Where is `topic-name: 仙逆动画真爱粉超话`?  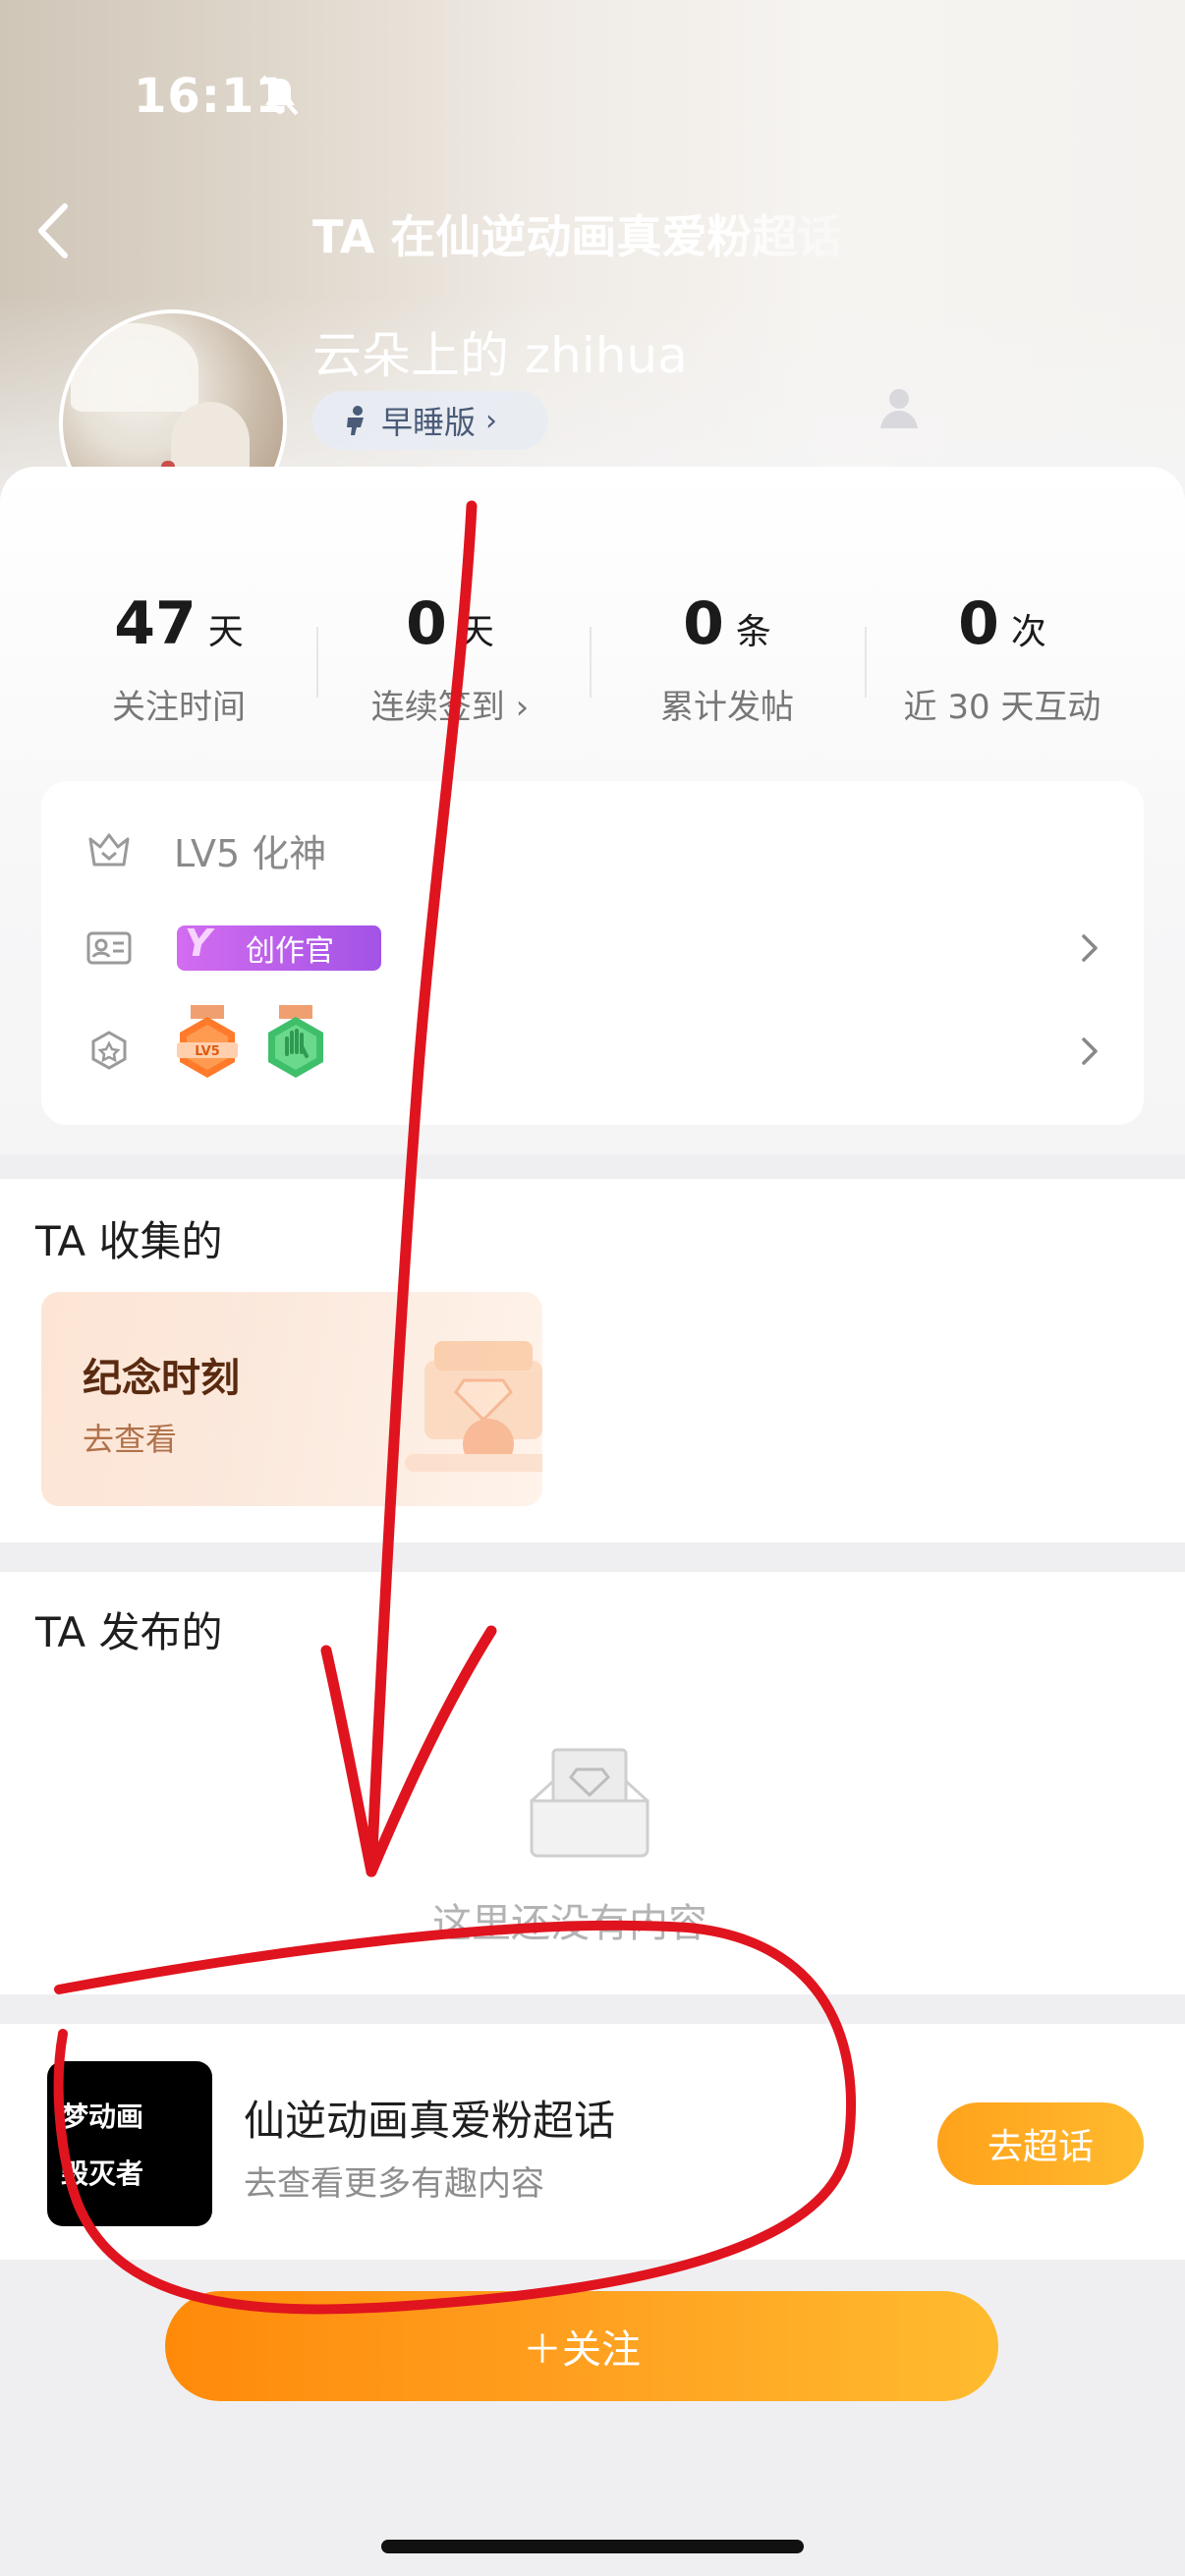 topic-name: 仙逆动画真爱粉超话 is located at coordinates (430, 2121).